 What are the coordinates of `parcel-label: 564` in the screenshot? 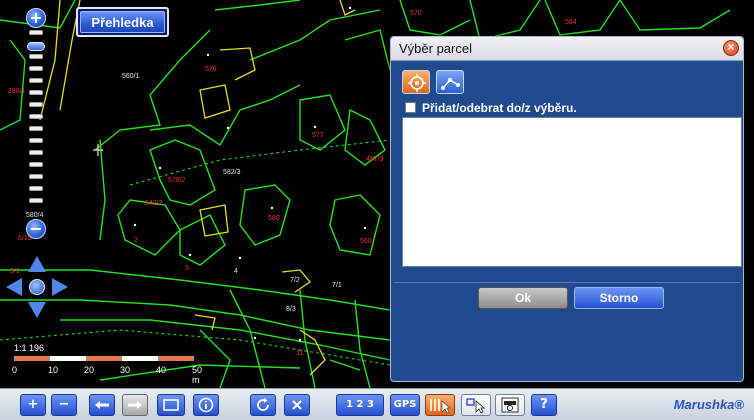 It's located at (571, 22).